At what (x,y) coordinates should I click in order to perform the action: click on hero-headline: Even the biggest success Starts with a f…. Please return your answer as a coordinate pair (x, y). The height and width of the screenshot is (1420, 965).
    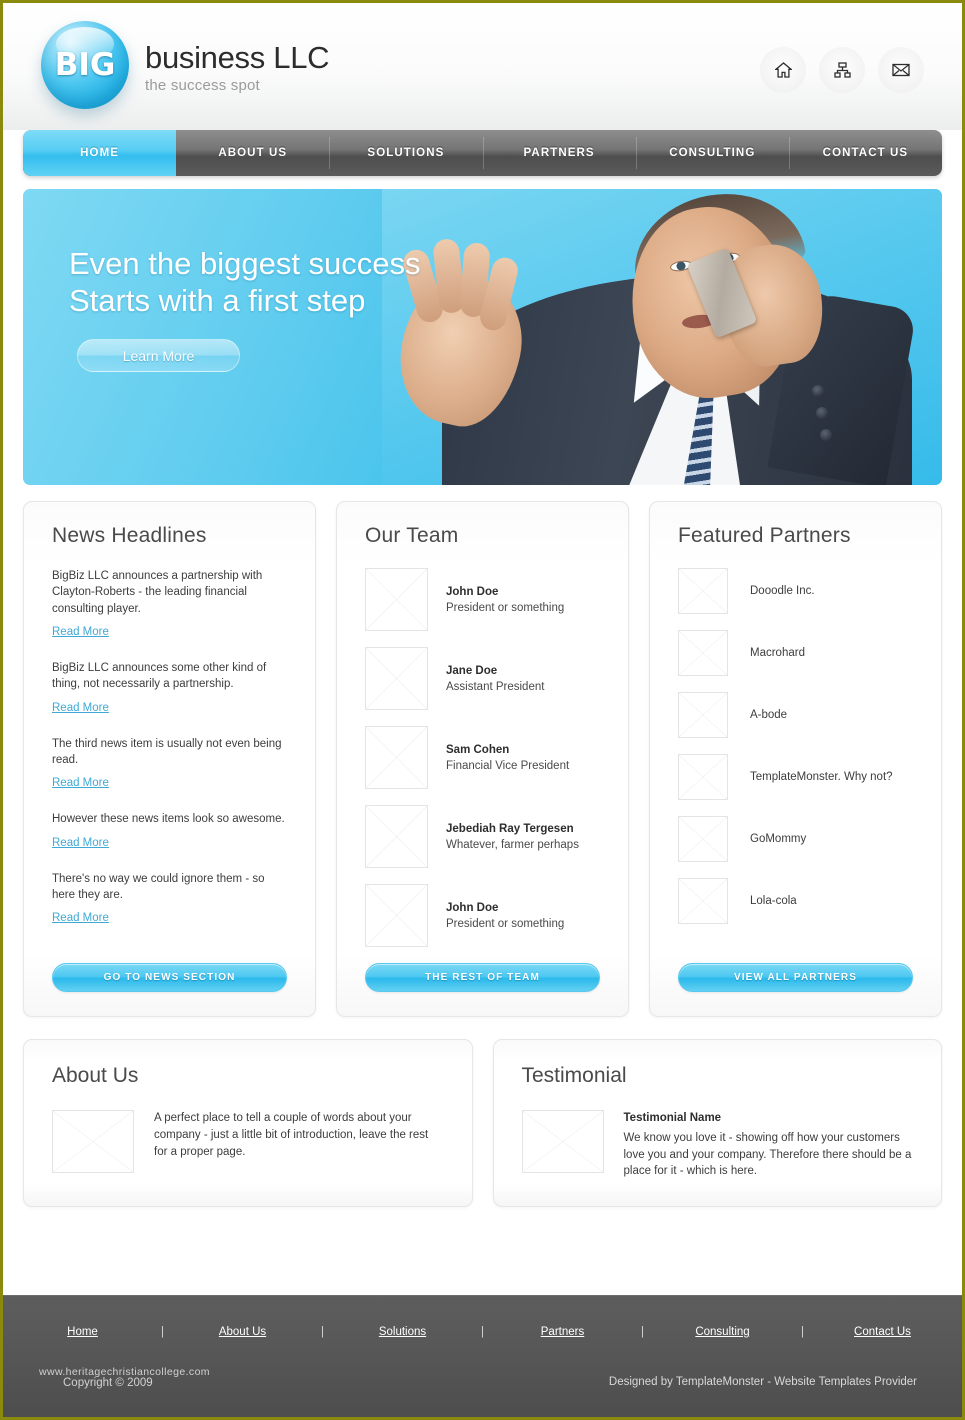
    Looking at the image, I should click on (245, 282).